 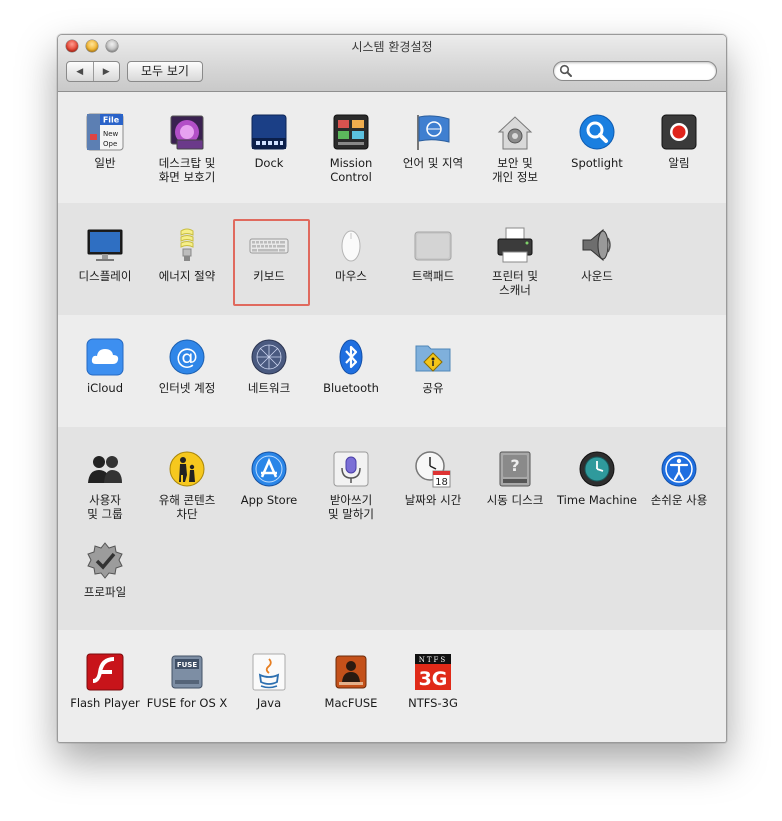 I want to click on microphone-icon, so click(x=351, y=469).